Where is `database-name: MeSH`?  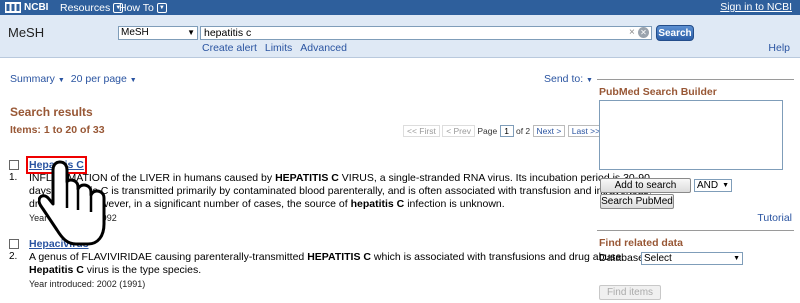
database-name: MeSH is located at coordinates (26, 32).